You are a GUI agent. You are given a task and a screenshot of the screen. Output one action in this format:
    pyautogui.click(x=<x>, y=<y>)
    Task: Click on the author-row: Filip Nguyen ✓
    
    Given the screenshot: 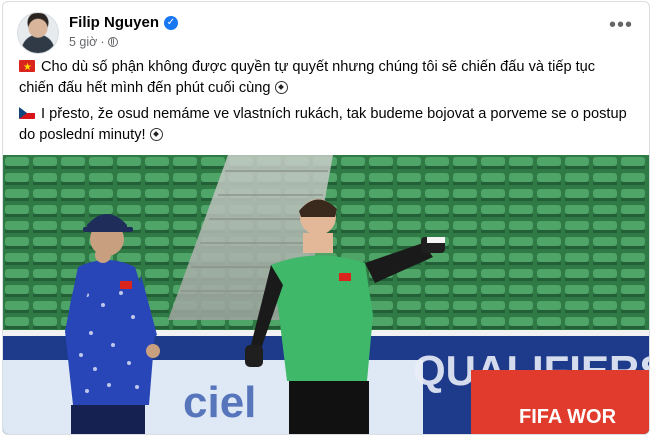 What is the action you would take?
    pyautogui.click(x=123, y=22)
    